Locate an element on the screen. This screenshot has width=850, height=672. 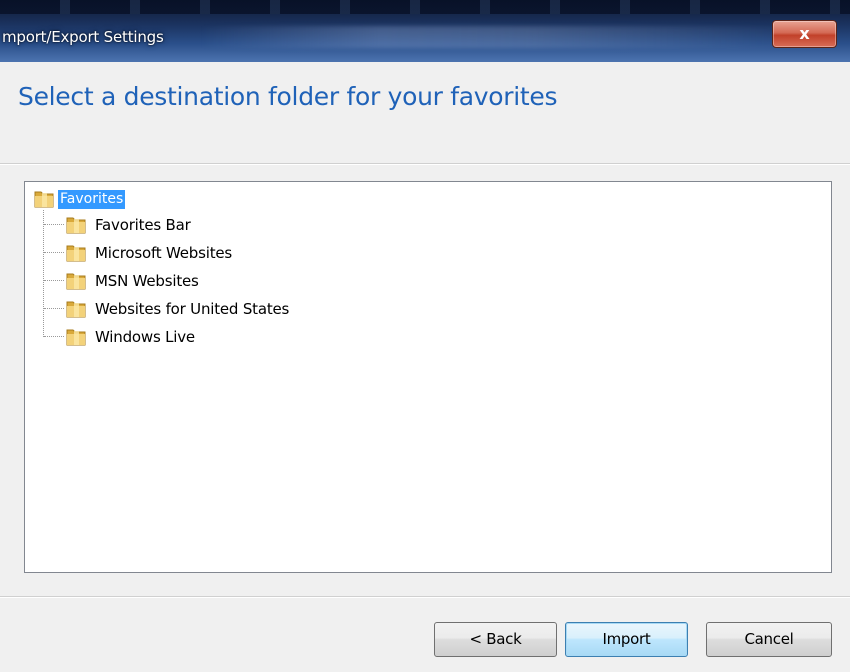
back-button: < Back is located at coordinates (495, 639).